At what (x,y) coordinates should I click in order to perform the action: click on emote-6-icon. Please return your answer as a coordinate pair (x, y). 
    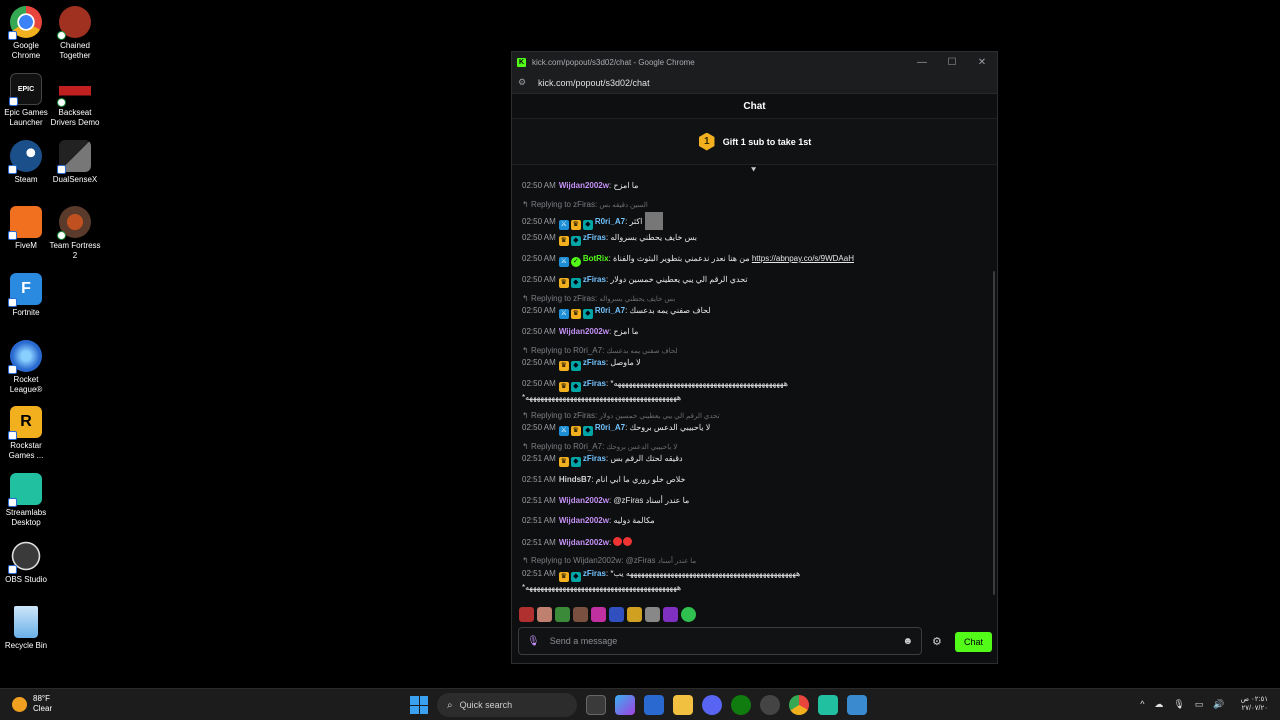
    Looking at the image, I should click on (616, 614).